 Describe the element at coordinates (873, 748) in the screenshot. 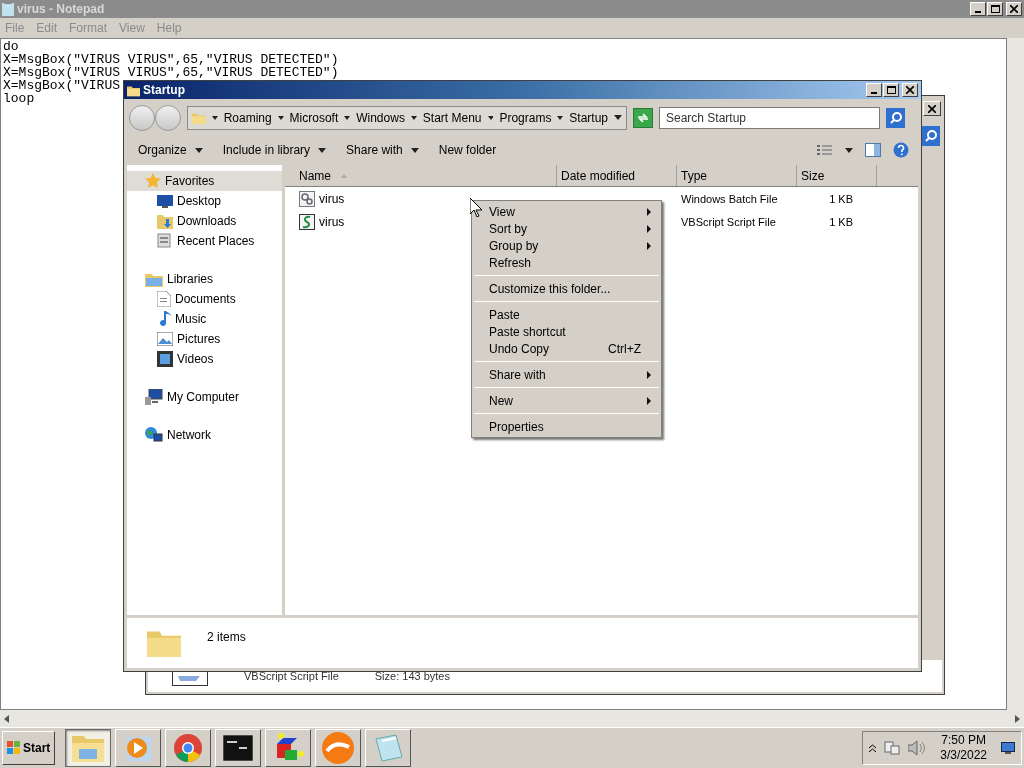

I see `show-hidden-icon` at that location.